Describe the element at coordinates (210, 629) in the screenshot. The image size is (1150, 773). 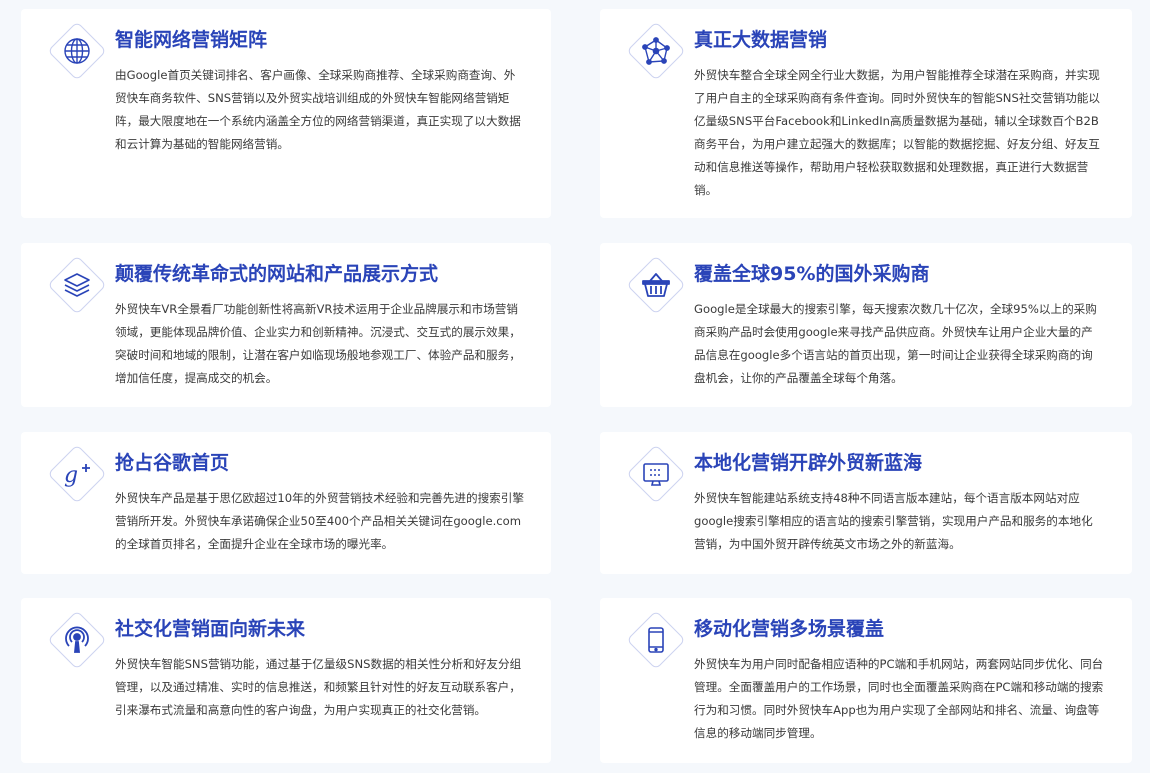
I see `feature-title: 社交化营销面向新未来` at that location.